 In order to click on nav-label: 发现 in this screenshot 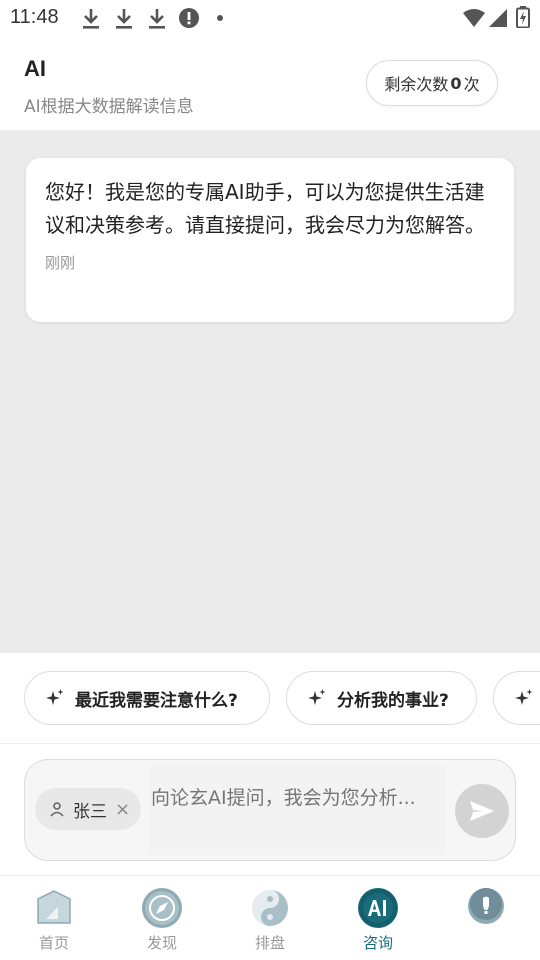, I will do `click(161, 943)`.